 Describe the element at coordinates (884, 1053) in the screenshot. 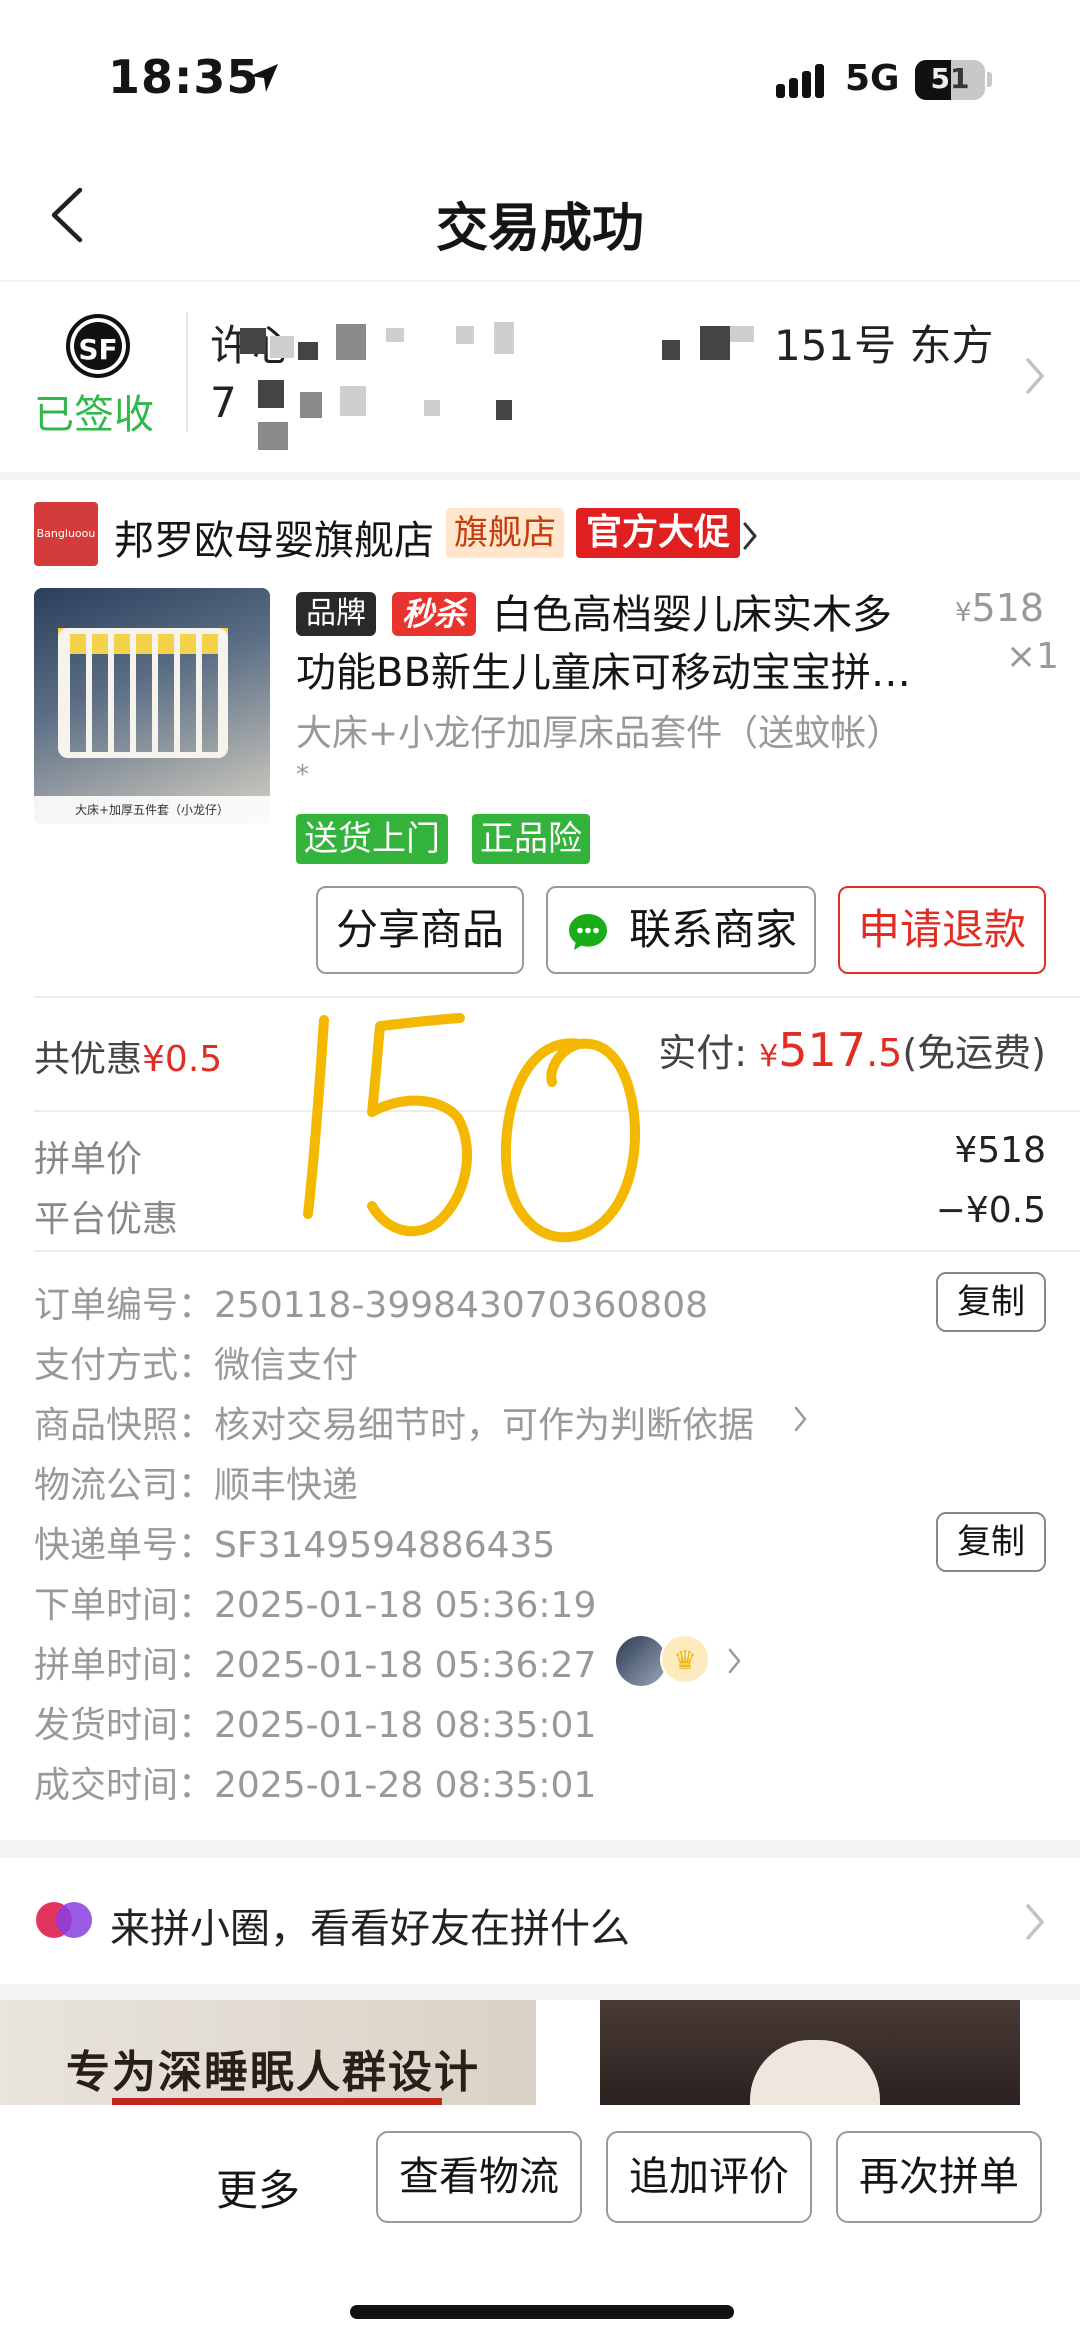

I see `paid-decimal: .5` at that location.